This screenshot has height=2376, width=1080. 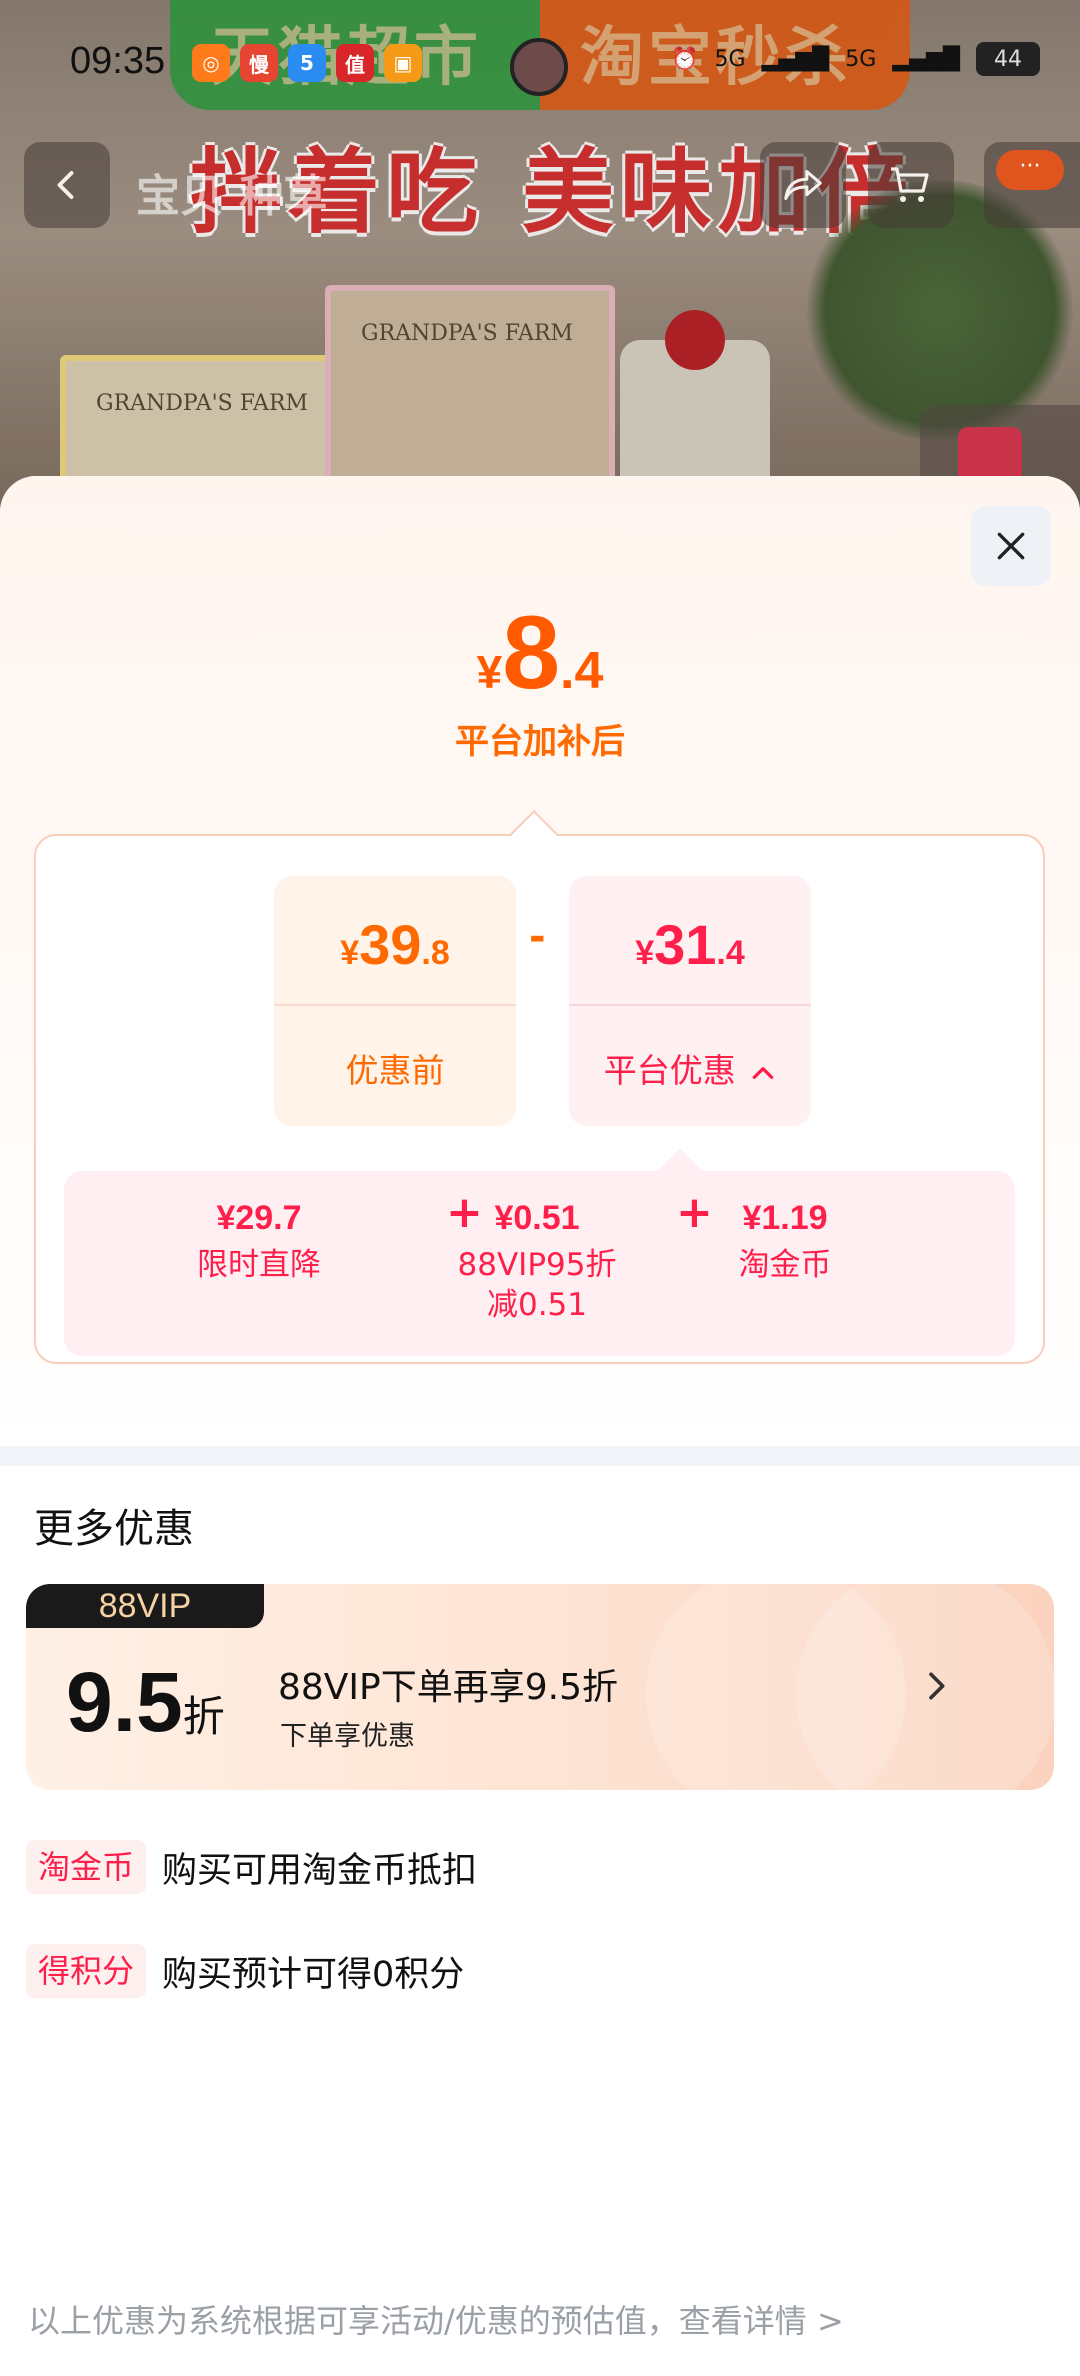 I want to click on vip-discount-number: 9.5, so click(x=124, y=1702).